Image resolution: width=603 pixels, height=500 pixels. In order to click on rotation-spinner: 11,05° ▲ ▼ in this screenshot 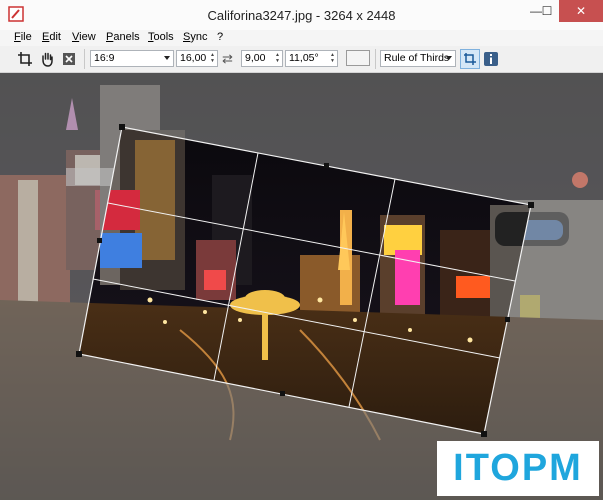, I will do `click(311, 58)`.